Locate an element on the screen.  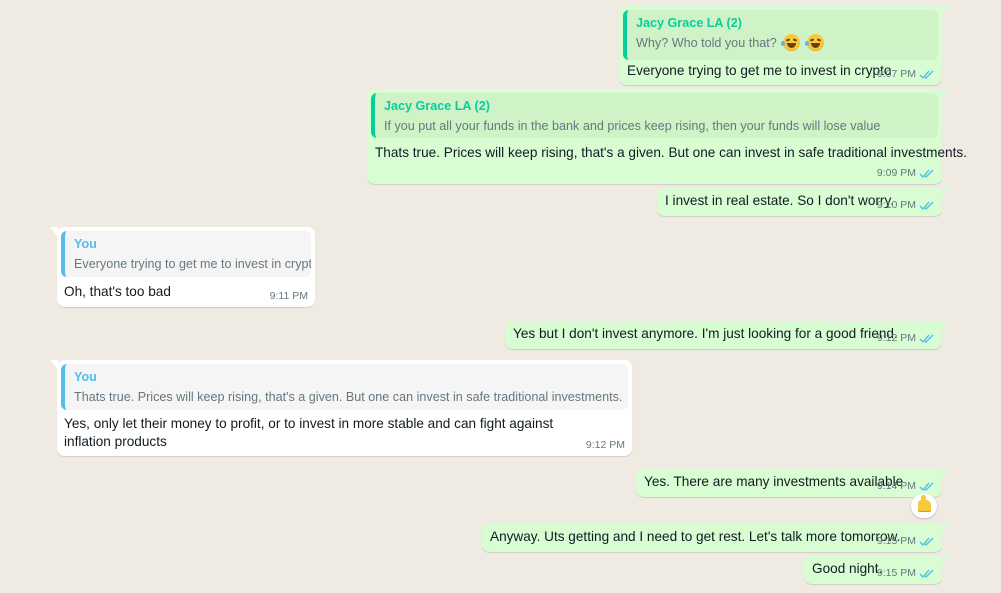
message-time: 9:07 PM is located at coordinates (896, 74).